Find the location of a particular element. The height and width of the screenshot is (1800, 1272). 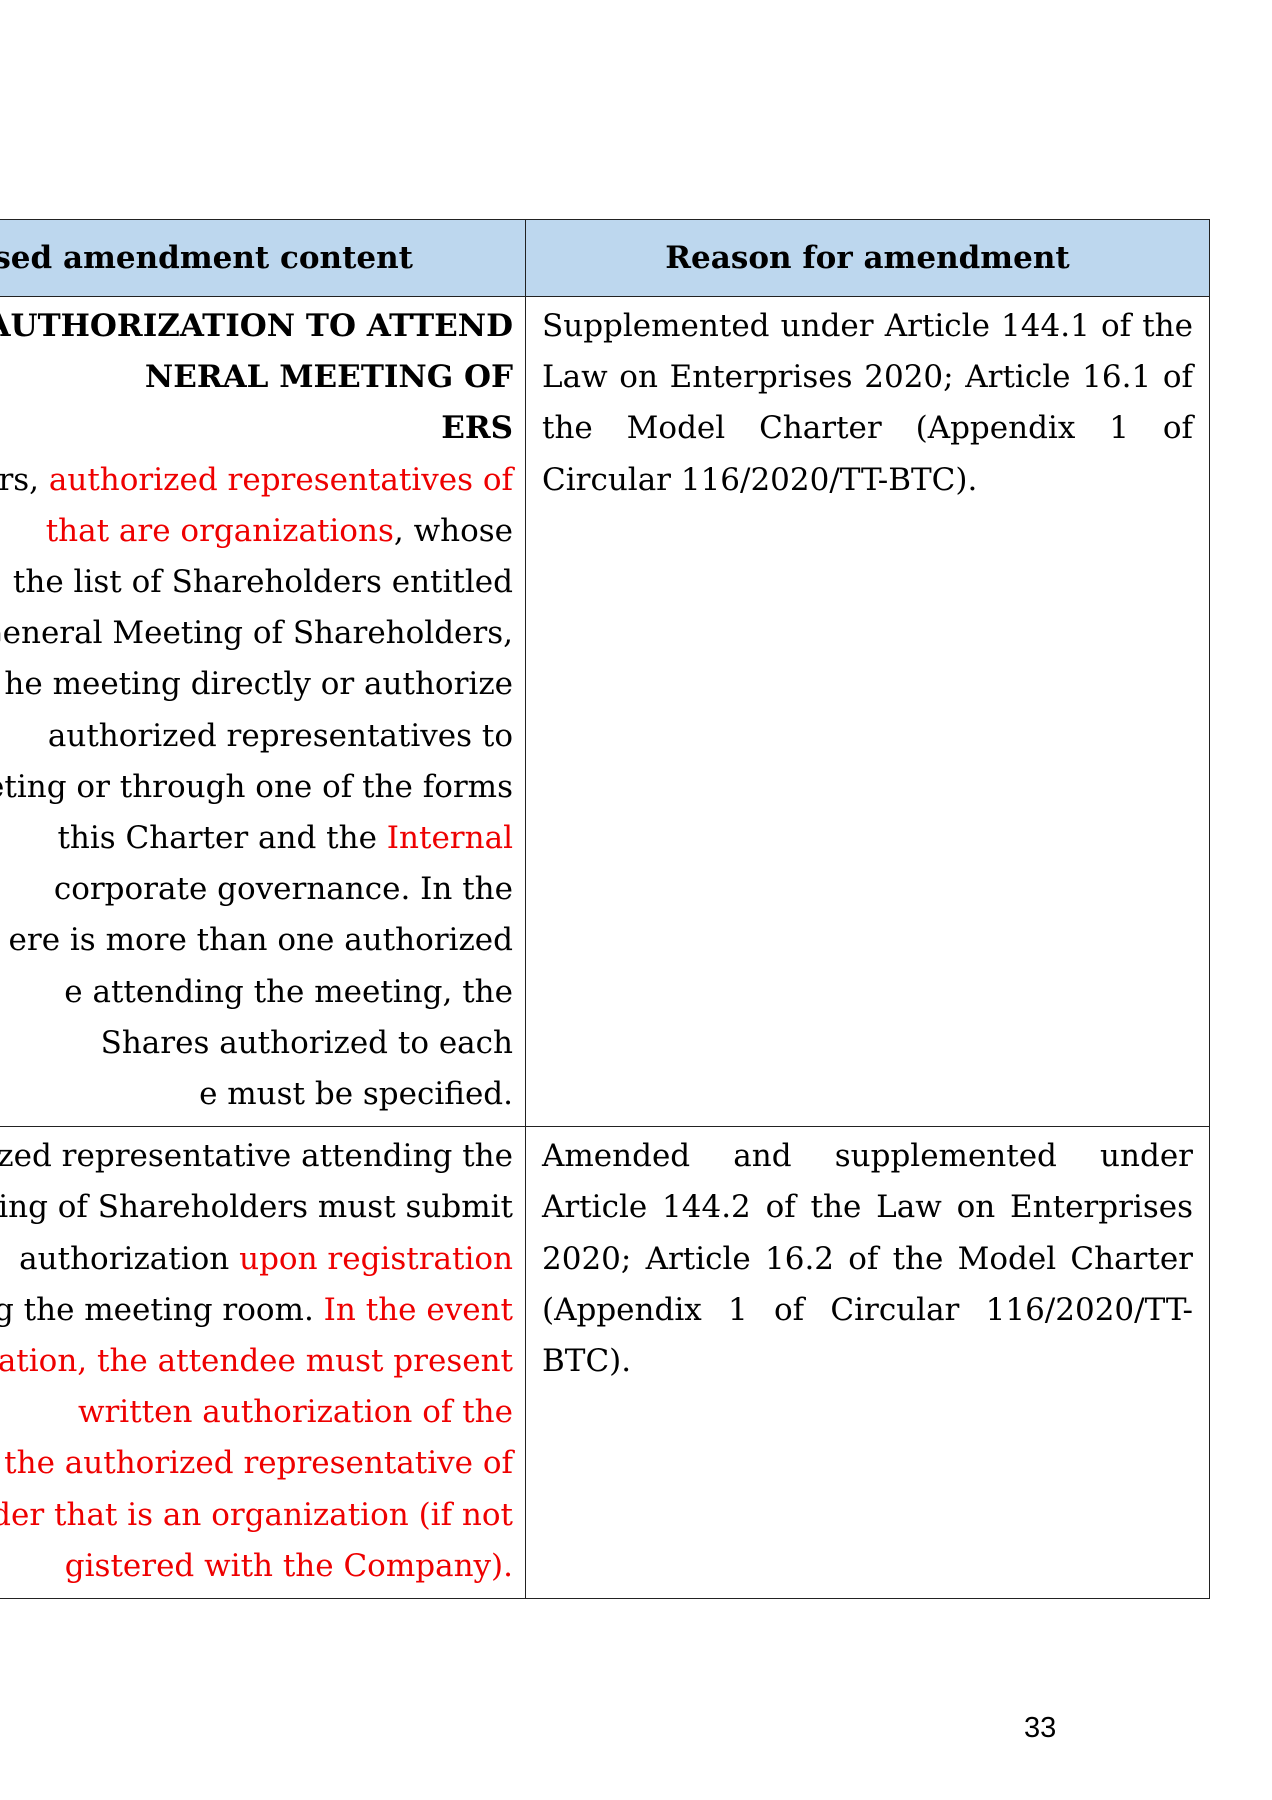

content-line: corporate governance. In the is located at coordinates (256, 889).